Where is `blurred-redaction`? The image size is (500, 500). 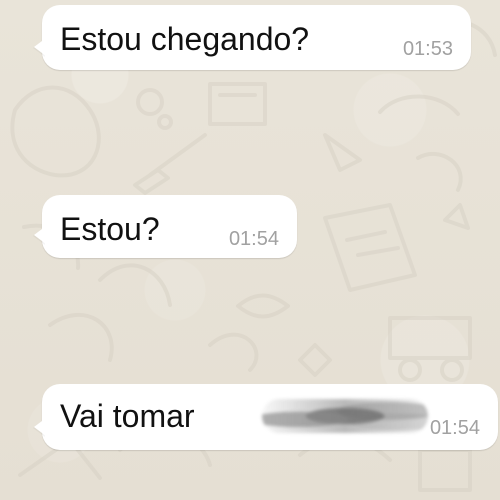 blurred-redaction is located at coordinates (345, 416).